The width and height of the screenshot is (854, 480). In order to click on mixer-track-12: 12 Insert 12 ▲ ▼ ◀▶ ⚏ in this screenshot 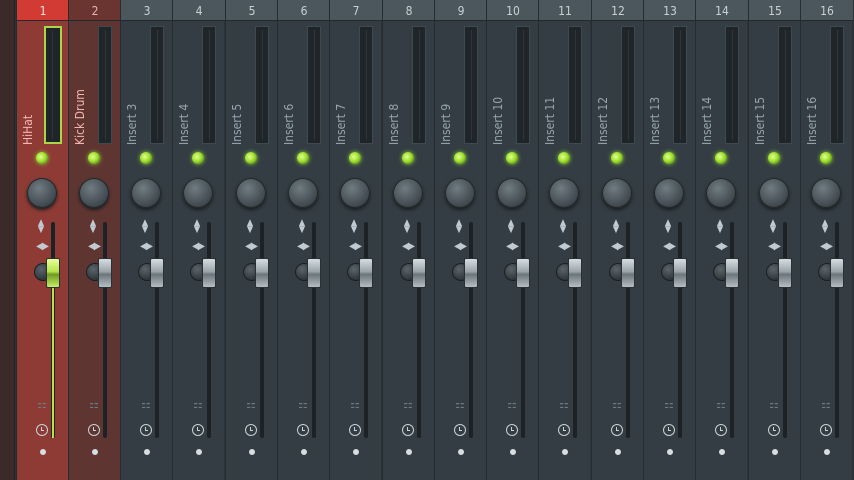, I will do `click(617, 240)`.